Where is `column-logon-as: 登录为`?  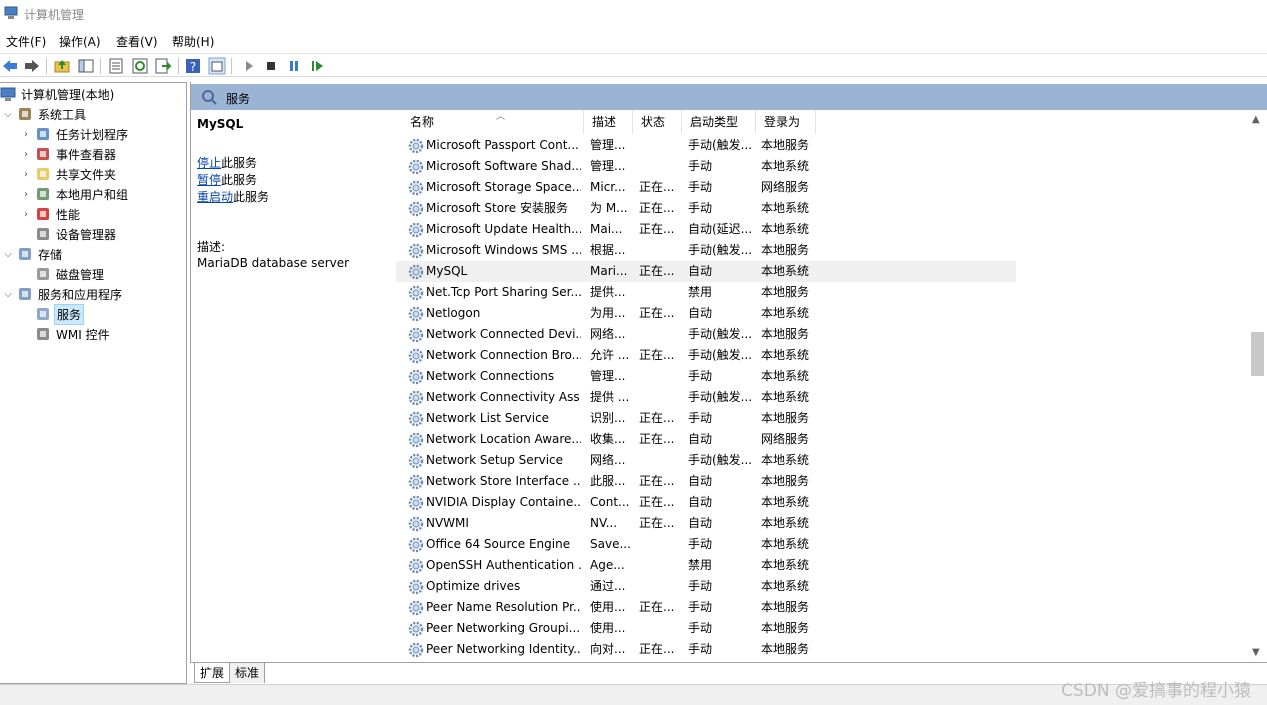
column-logon-as: 登录为 is located at coordinates (786, 122).